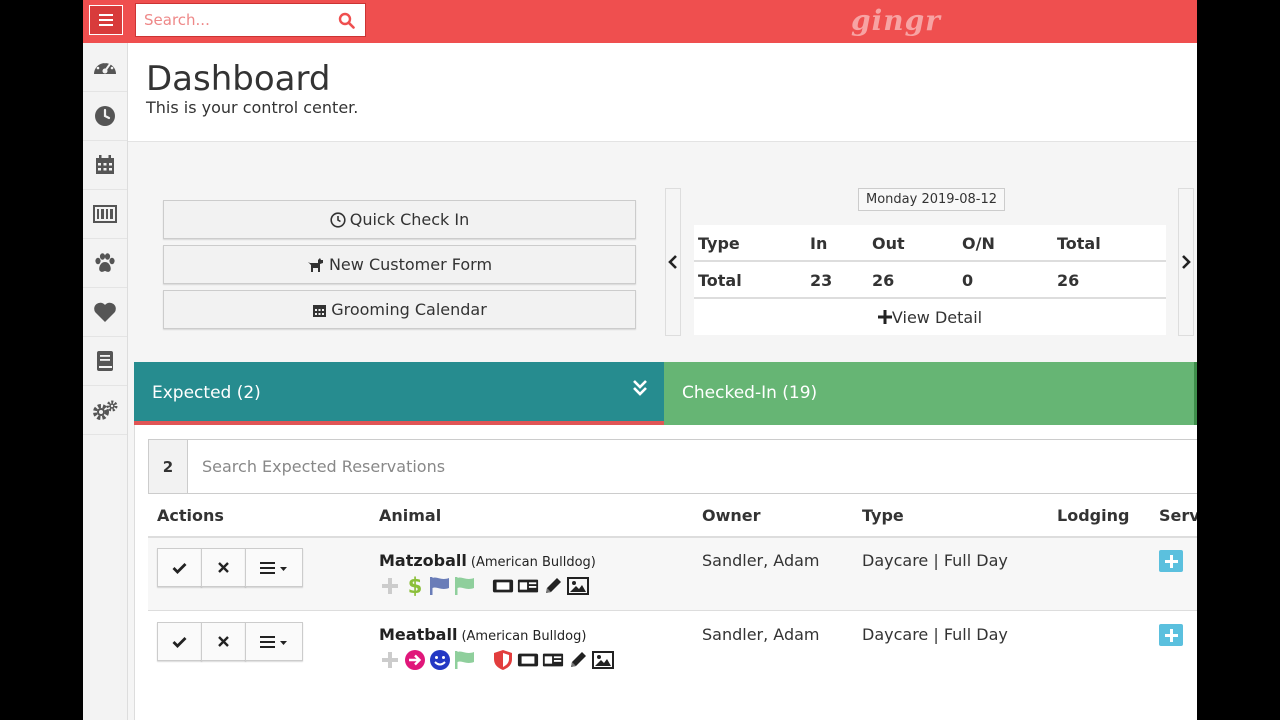 Image resolution: width=1280 pixels, height=720 pixels. What do you see at coordinates (315, 264) in the screenshot?
I see `dog-icon` at bounding box center [315, 264].